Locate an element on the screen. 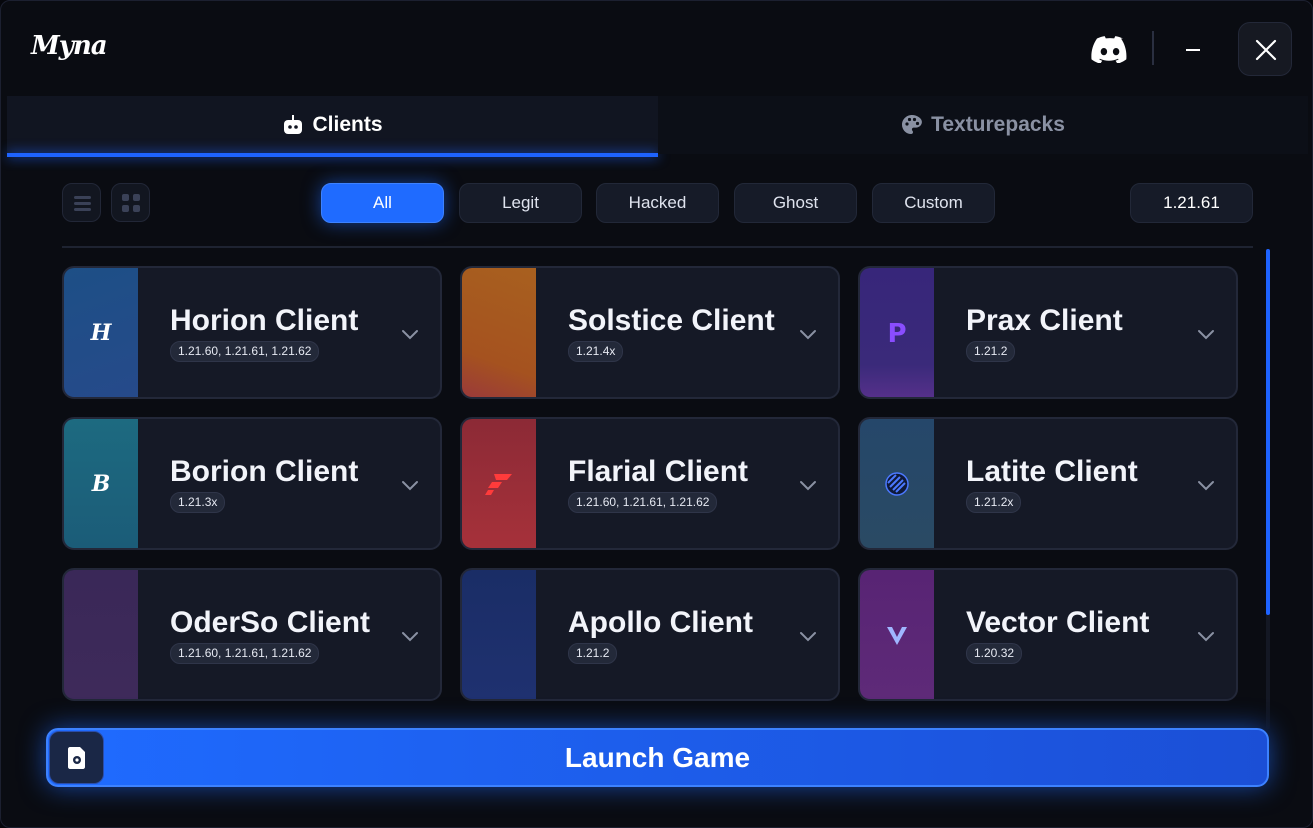  list-icon is located at coordinates (82, 203).